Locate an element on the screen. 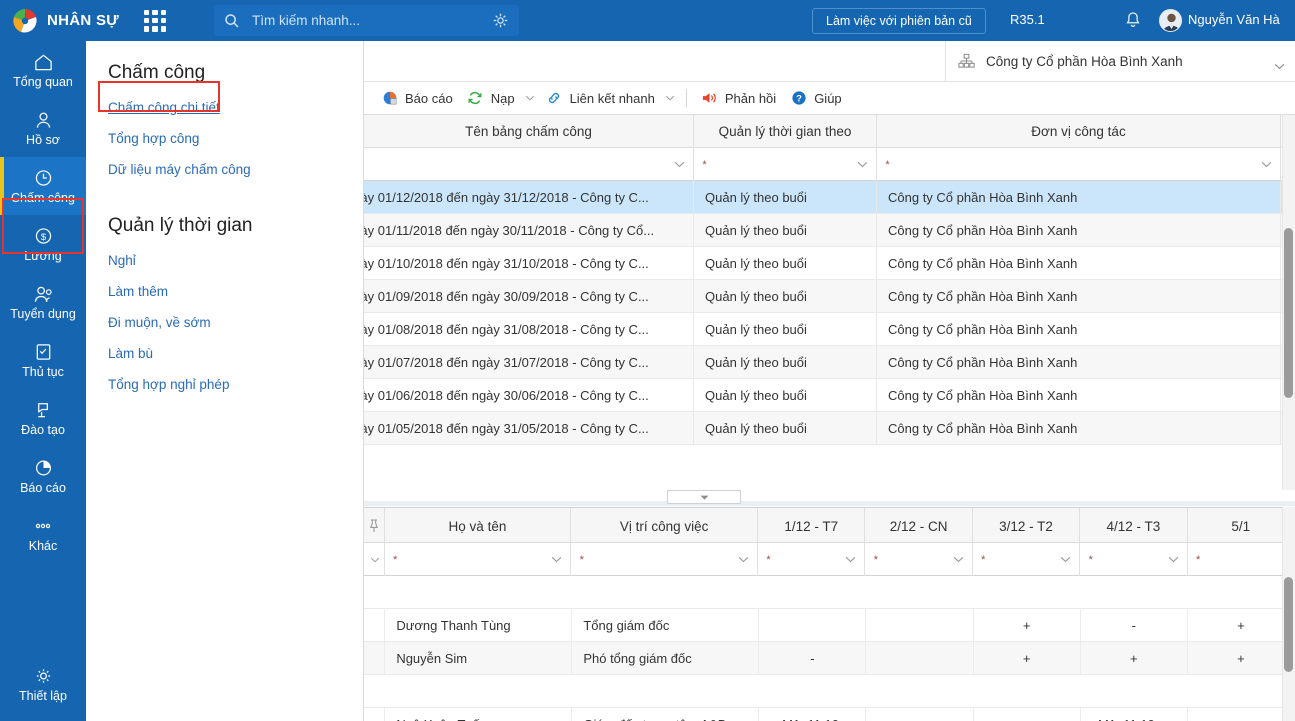 This screenshot has width=1295, height=721. column-header-day-1: 1/12 - T7 is located at coordinates (812, 526).